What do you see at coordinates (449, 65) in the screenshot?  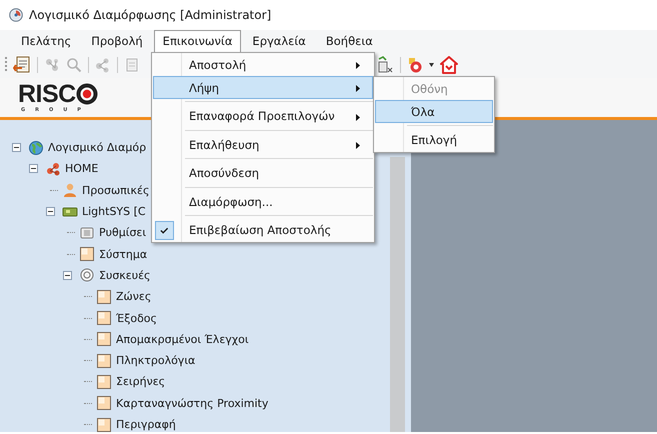 I see `house-icon` at bounding box center [449, 65].